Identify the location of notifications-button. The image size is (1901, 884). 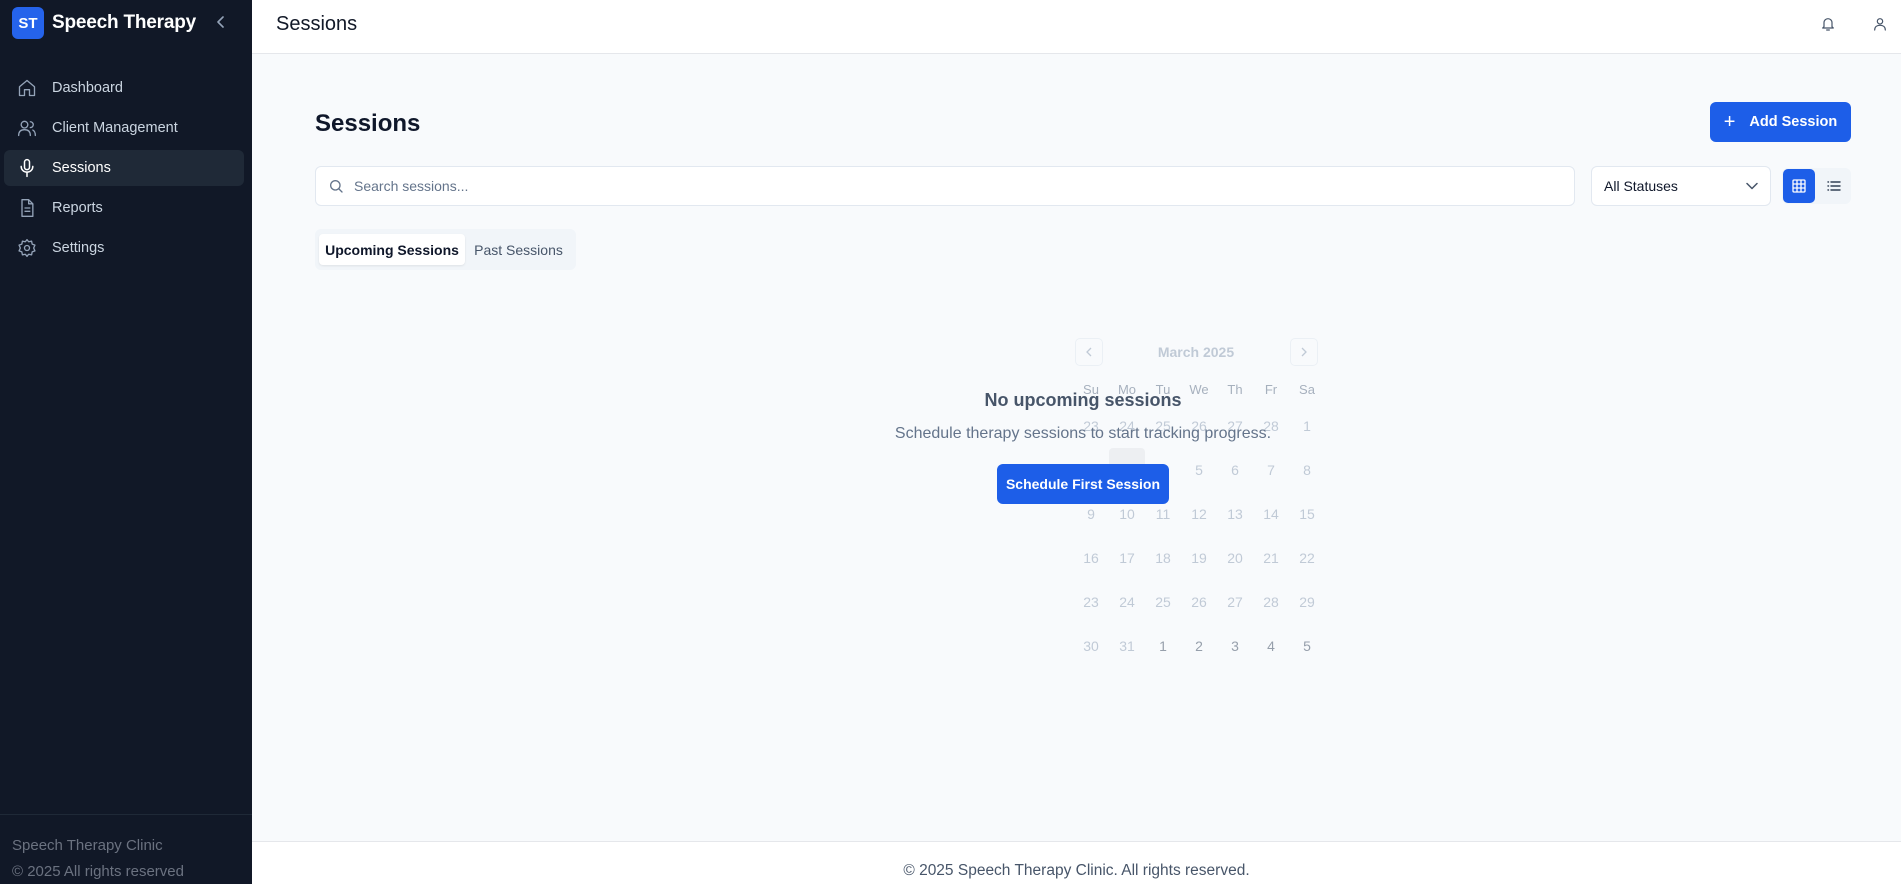
(1828, 24).